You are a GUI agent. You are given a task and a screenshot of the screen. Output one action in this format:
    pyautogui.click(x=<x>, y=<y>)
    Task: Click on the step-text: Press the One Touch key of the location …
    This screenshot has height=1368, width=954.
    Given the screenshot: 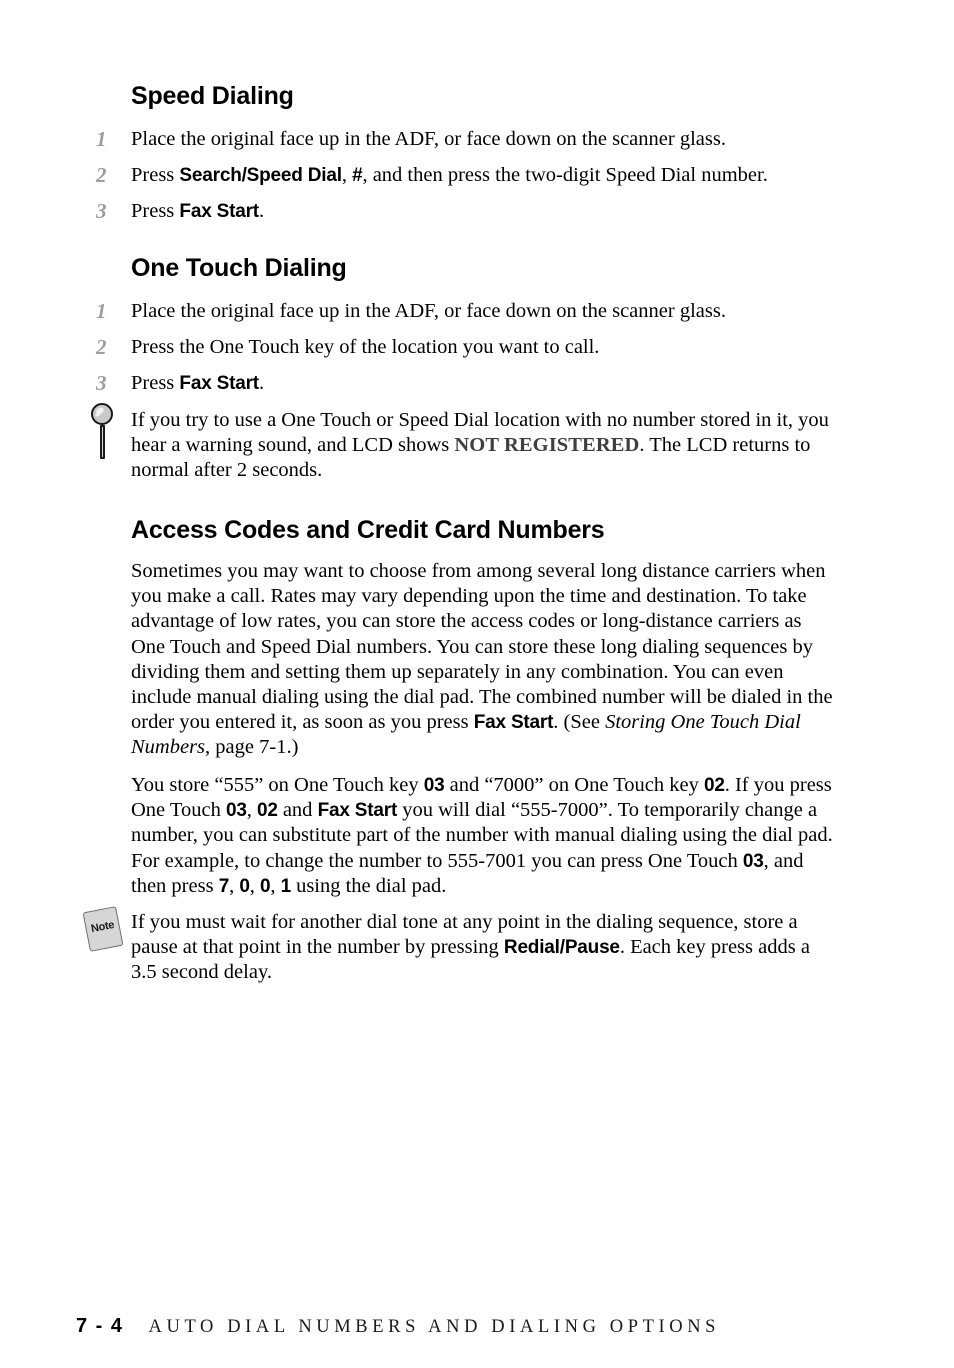 What is the action you would take?
    pyautogui.click(x=365, y=347)
    